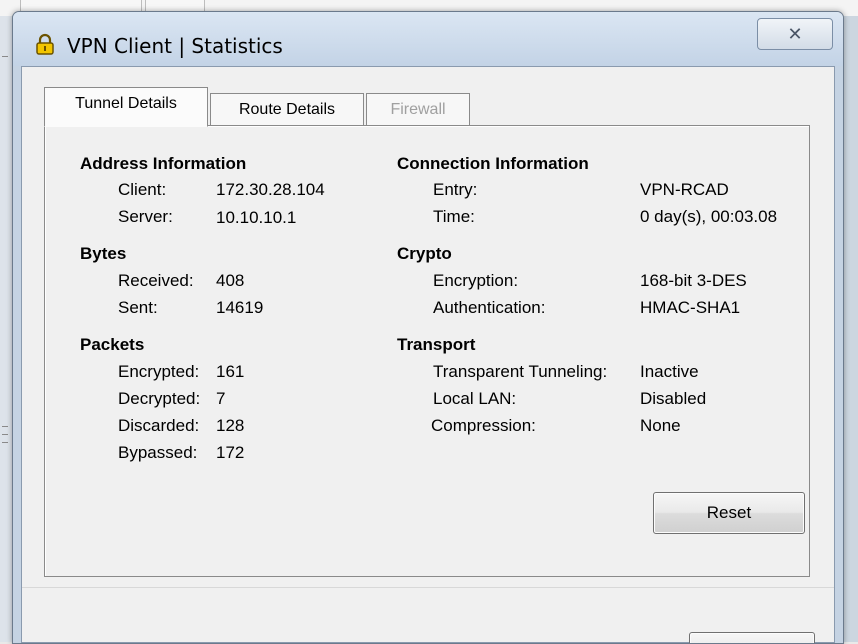 The width and height of the screenshot is (858, 644). What do you see at coordinates (483, 425) in the screenshot?
I see `compression-label: Compression:` at bounding box center [483, 425].